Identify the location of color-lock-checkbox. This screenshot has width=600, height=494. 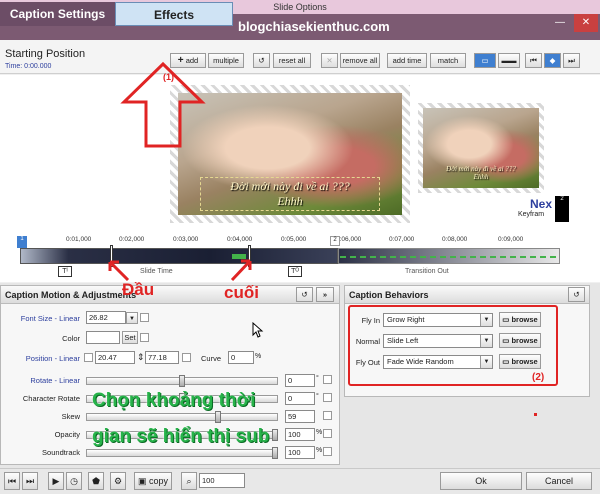
(144, 337).